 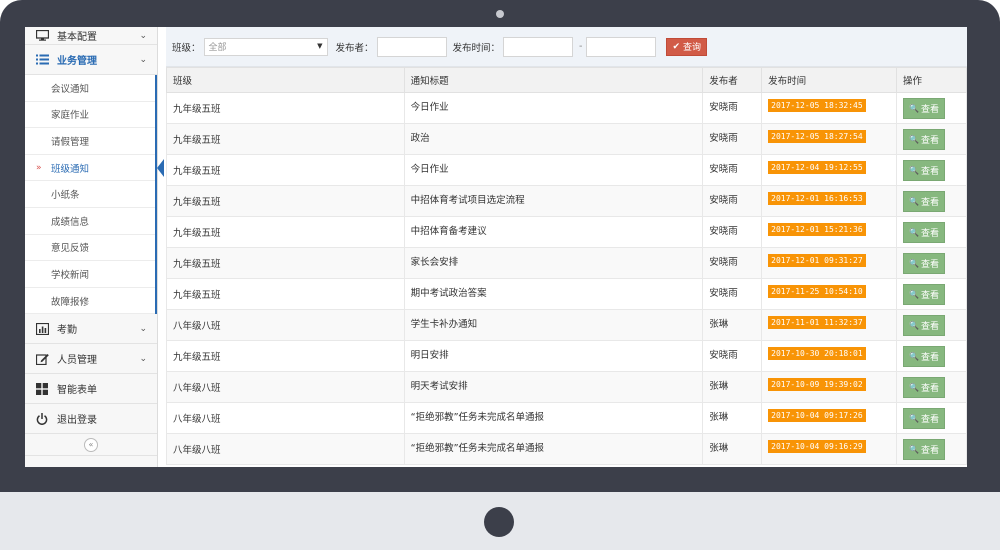 I want to click on cell-time: 2017-12-01 09:31:27, so click(x=829, y=263).